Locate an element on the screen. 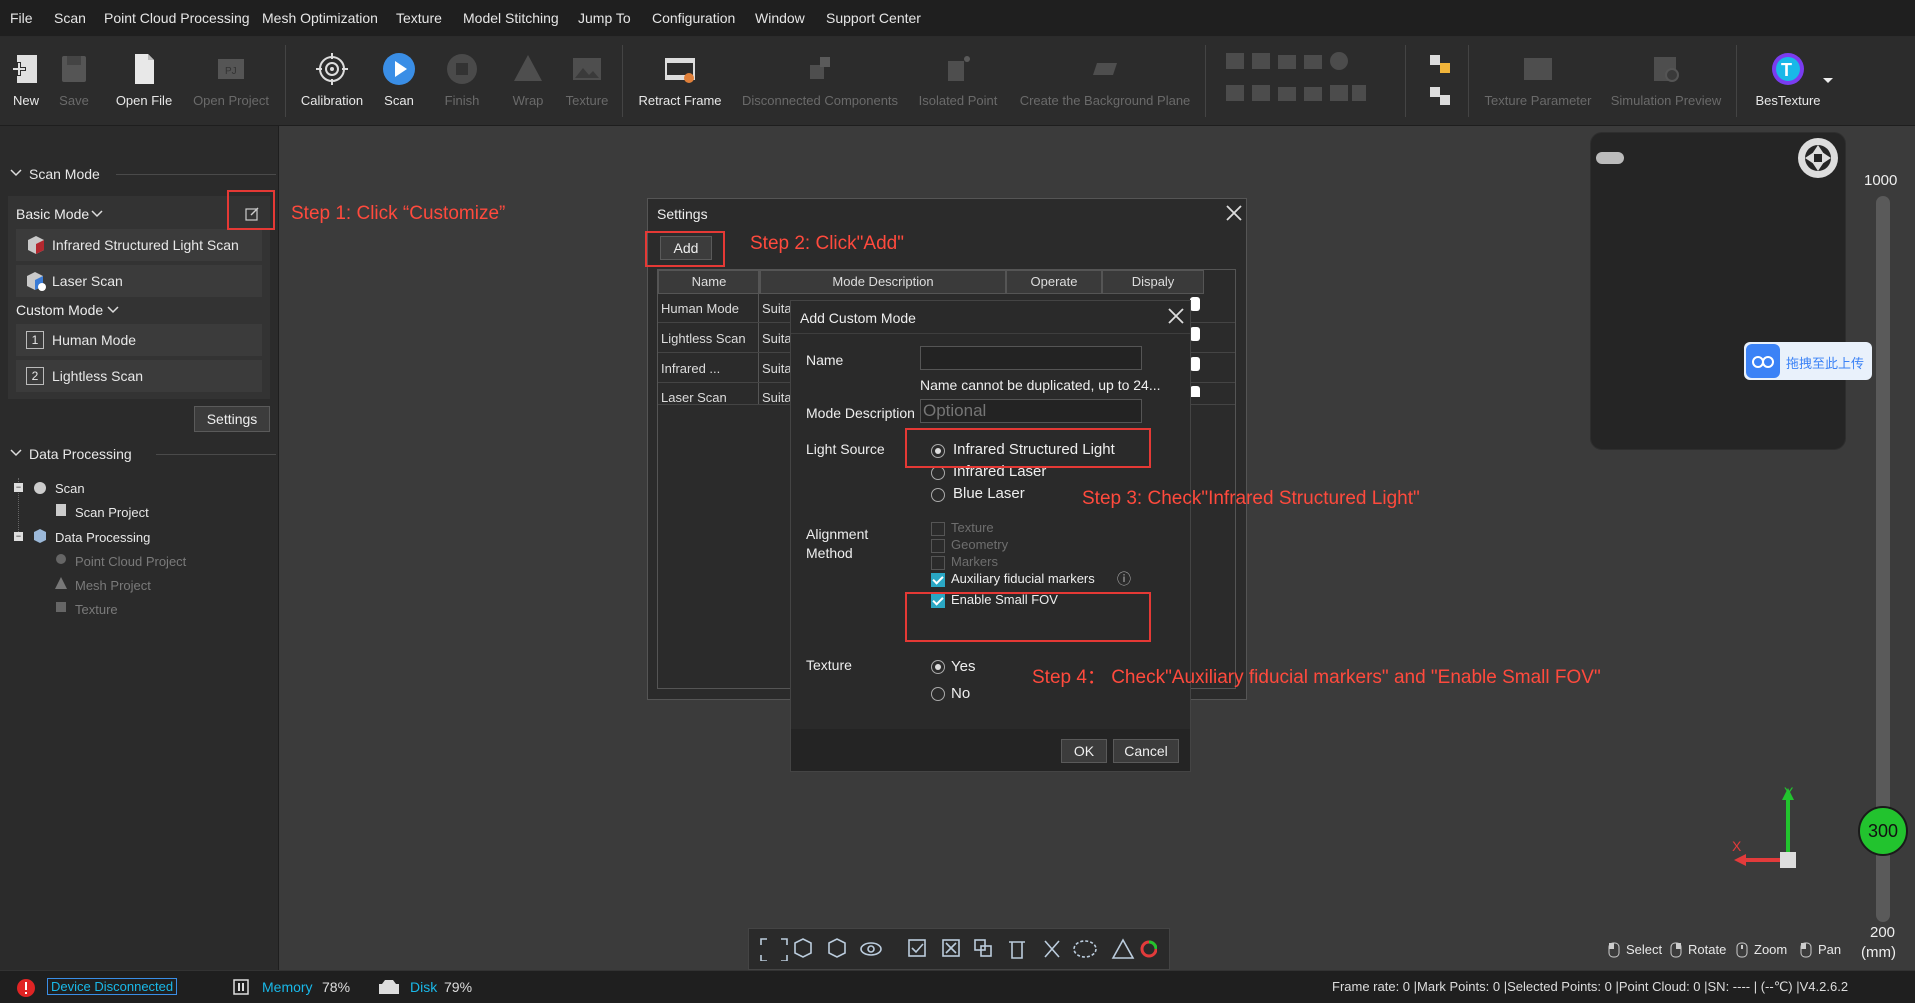  custom-mode-item: 2 Lightless Scan is located at coordinates (139, 376).